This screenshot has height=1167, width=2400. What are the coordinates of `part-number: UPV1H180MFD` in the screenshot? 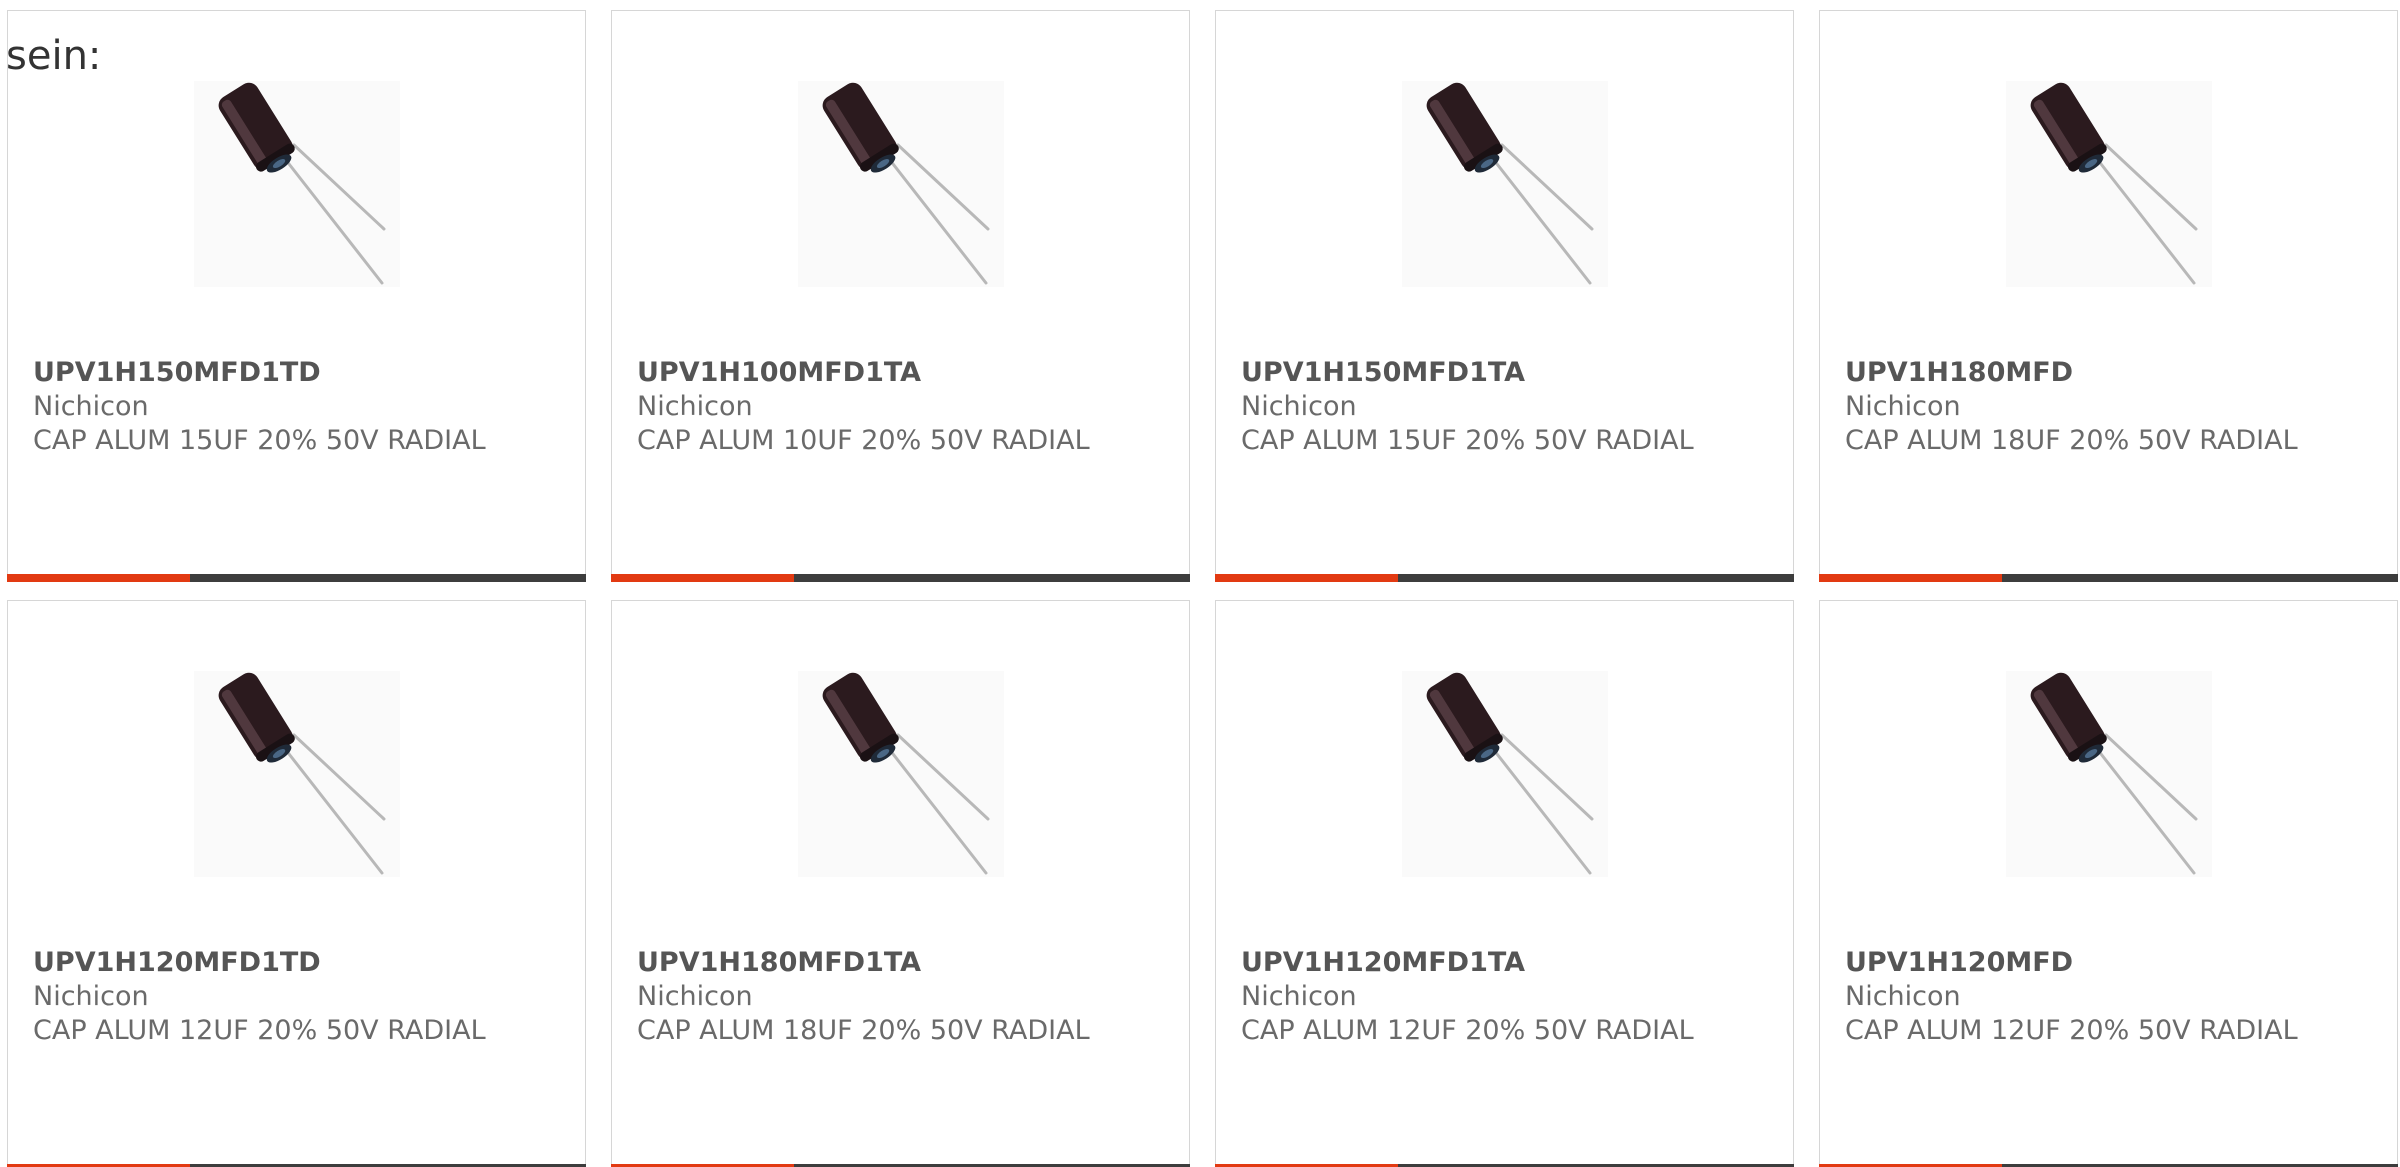 It's located at (2111, 373).